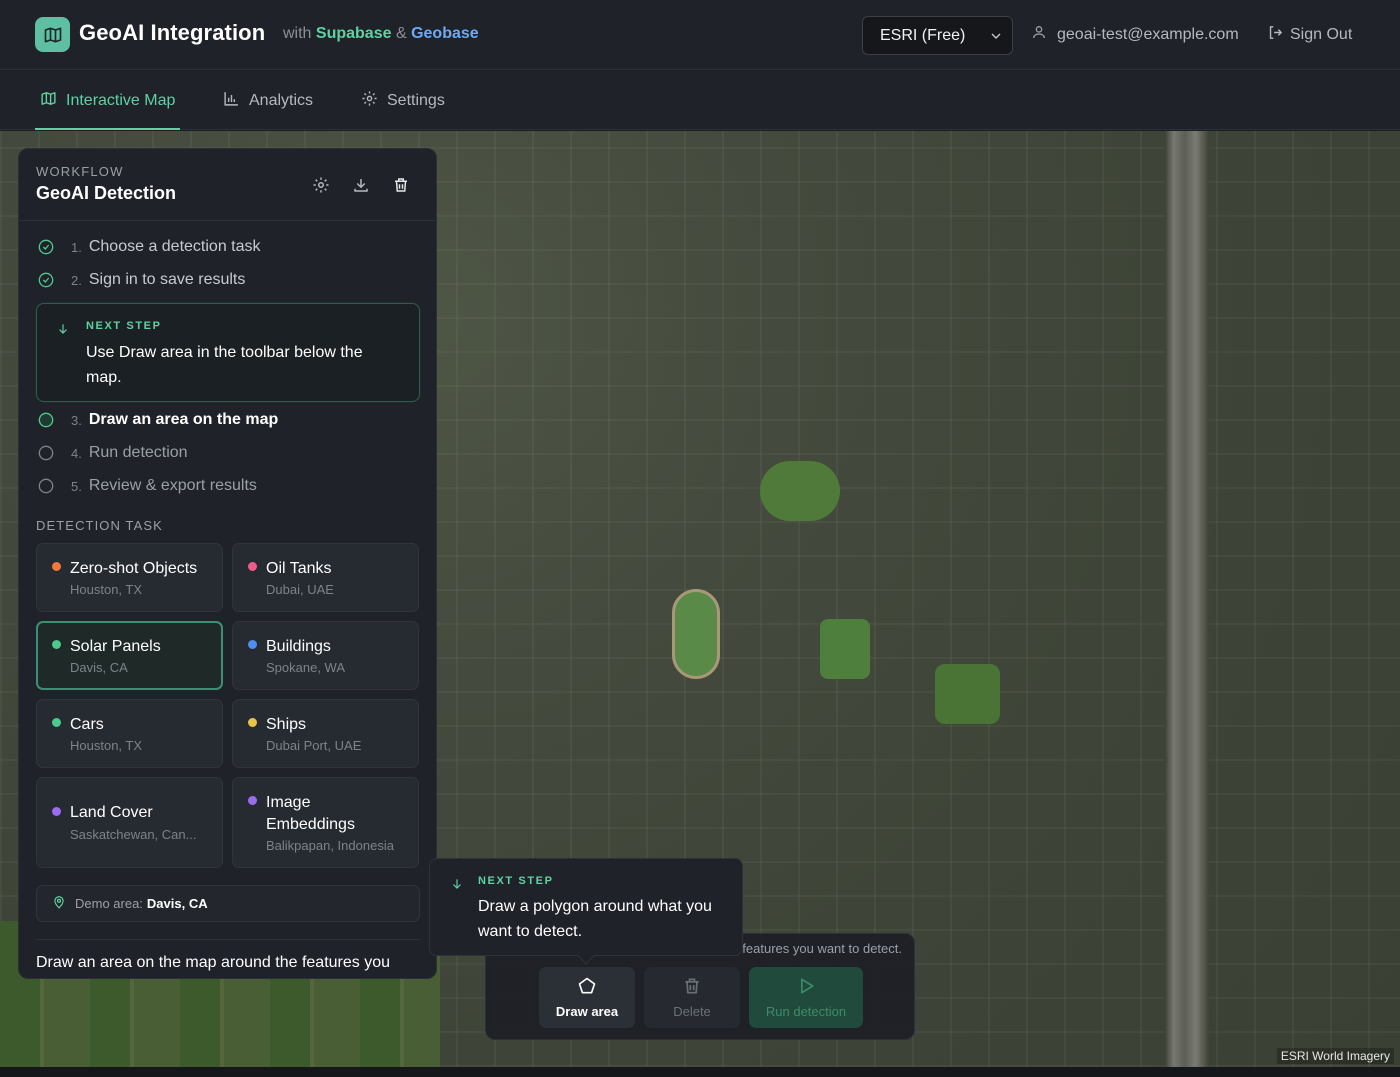  I want to click on tab-label: Interactive Map, so click(121, 100).